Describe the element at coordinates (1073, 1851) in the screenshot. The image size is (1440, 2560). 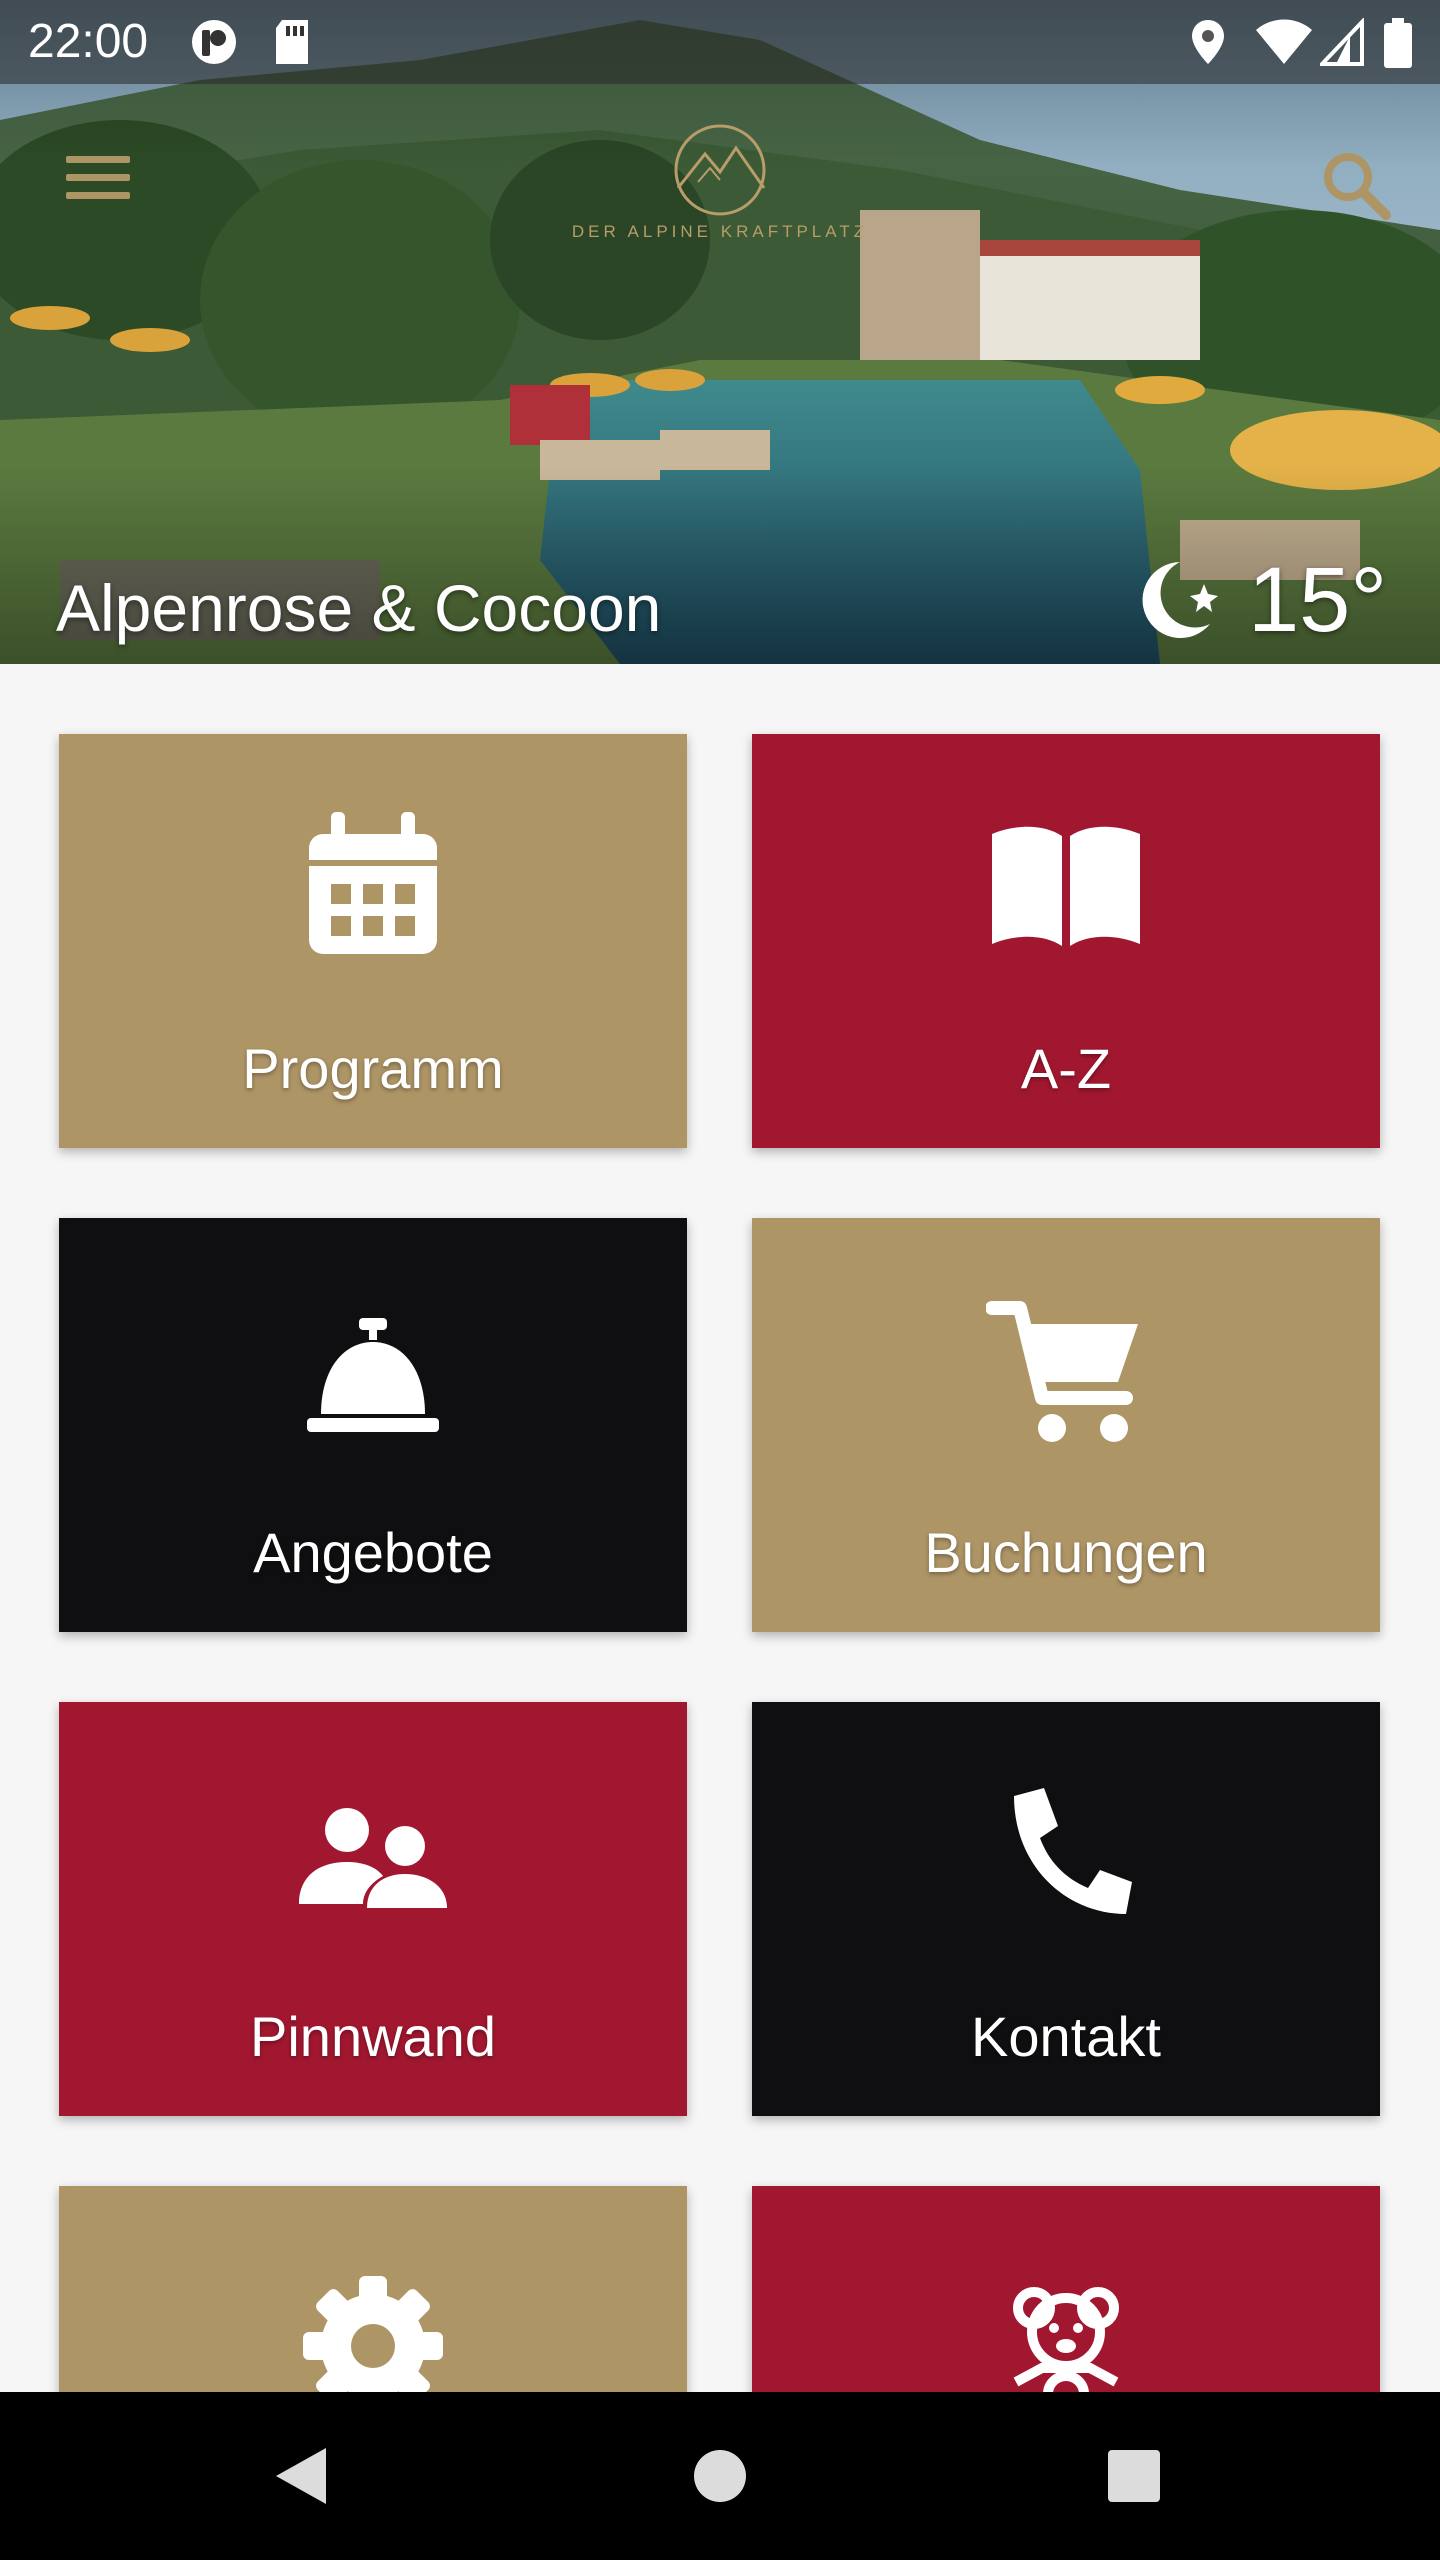
I see `phone-icon` at that location.